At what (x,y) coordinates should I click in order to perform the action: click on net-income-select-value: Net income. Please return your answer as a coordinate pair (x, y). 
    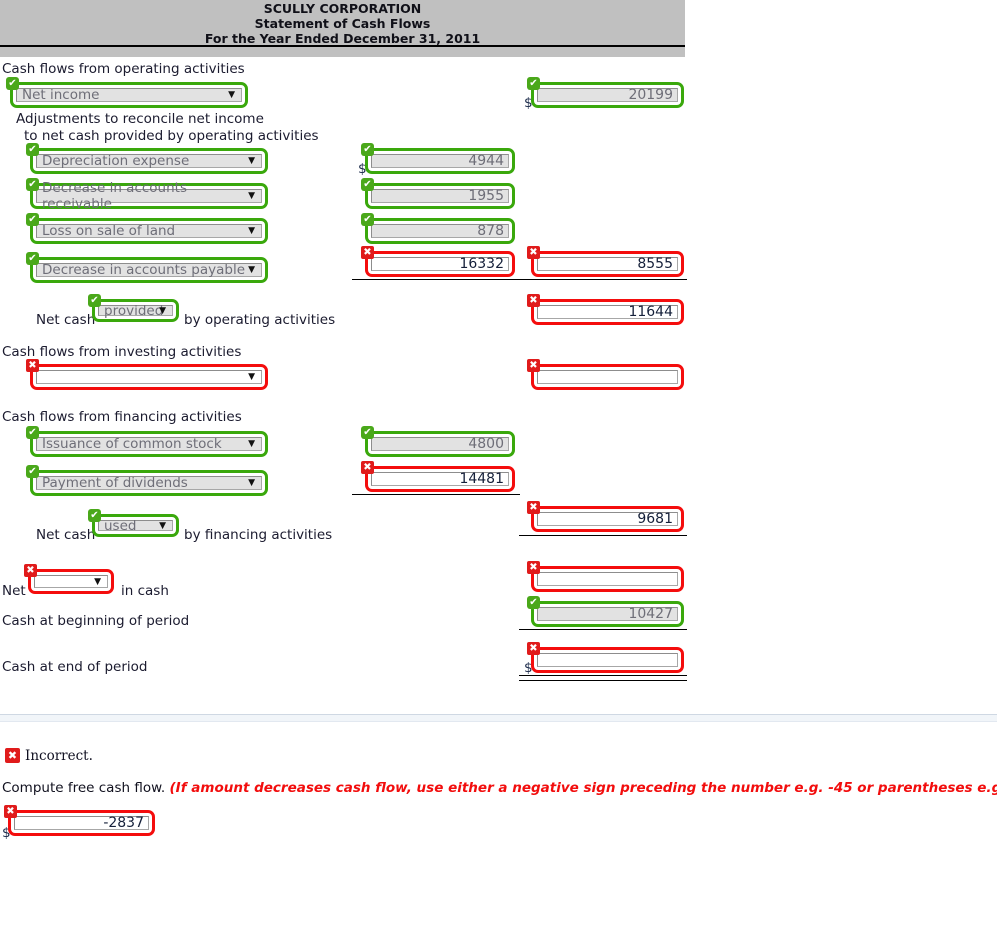
    Looking at the image, I should click on (61, 95).